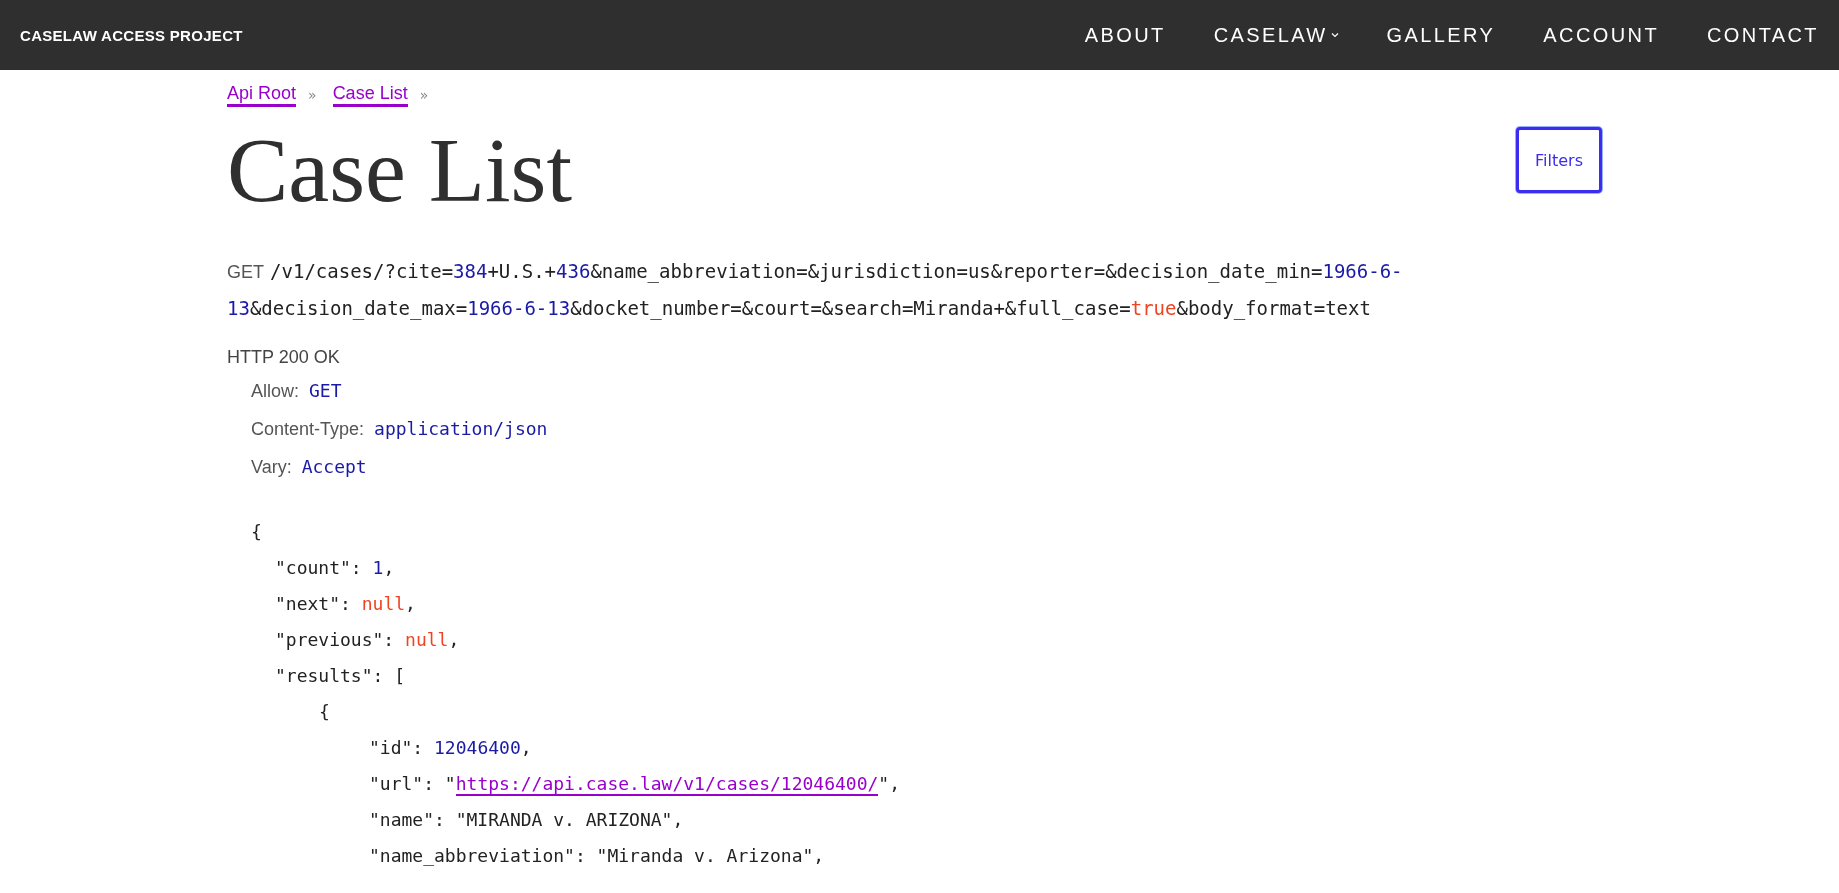 The width and height of the screenshot is (1839, 893). Describe the element at coordinates (1763, 35) in the screenshot. I see `nav-link: CONTACT` at that location.